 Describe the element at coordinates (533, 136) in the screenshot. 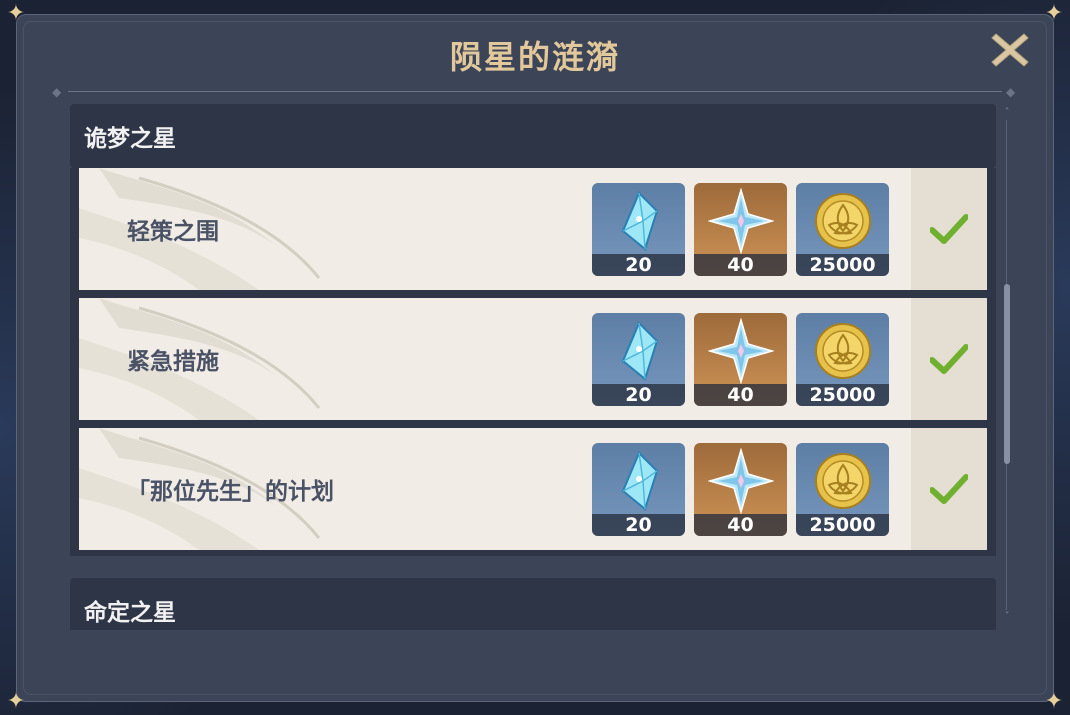

I see `section-header: 诡梦之星` at that location.